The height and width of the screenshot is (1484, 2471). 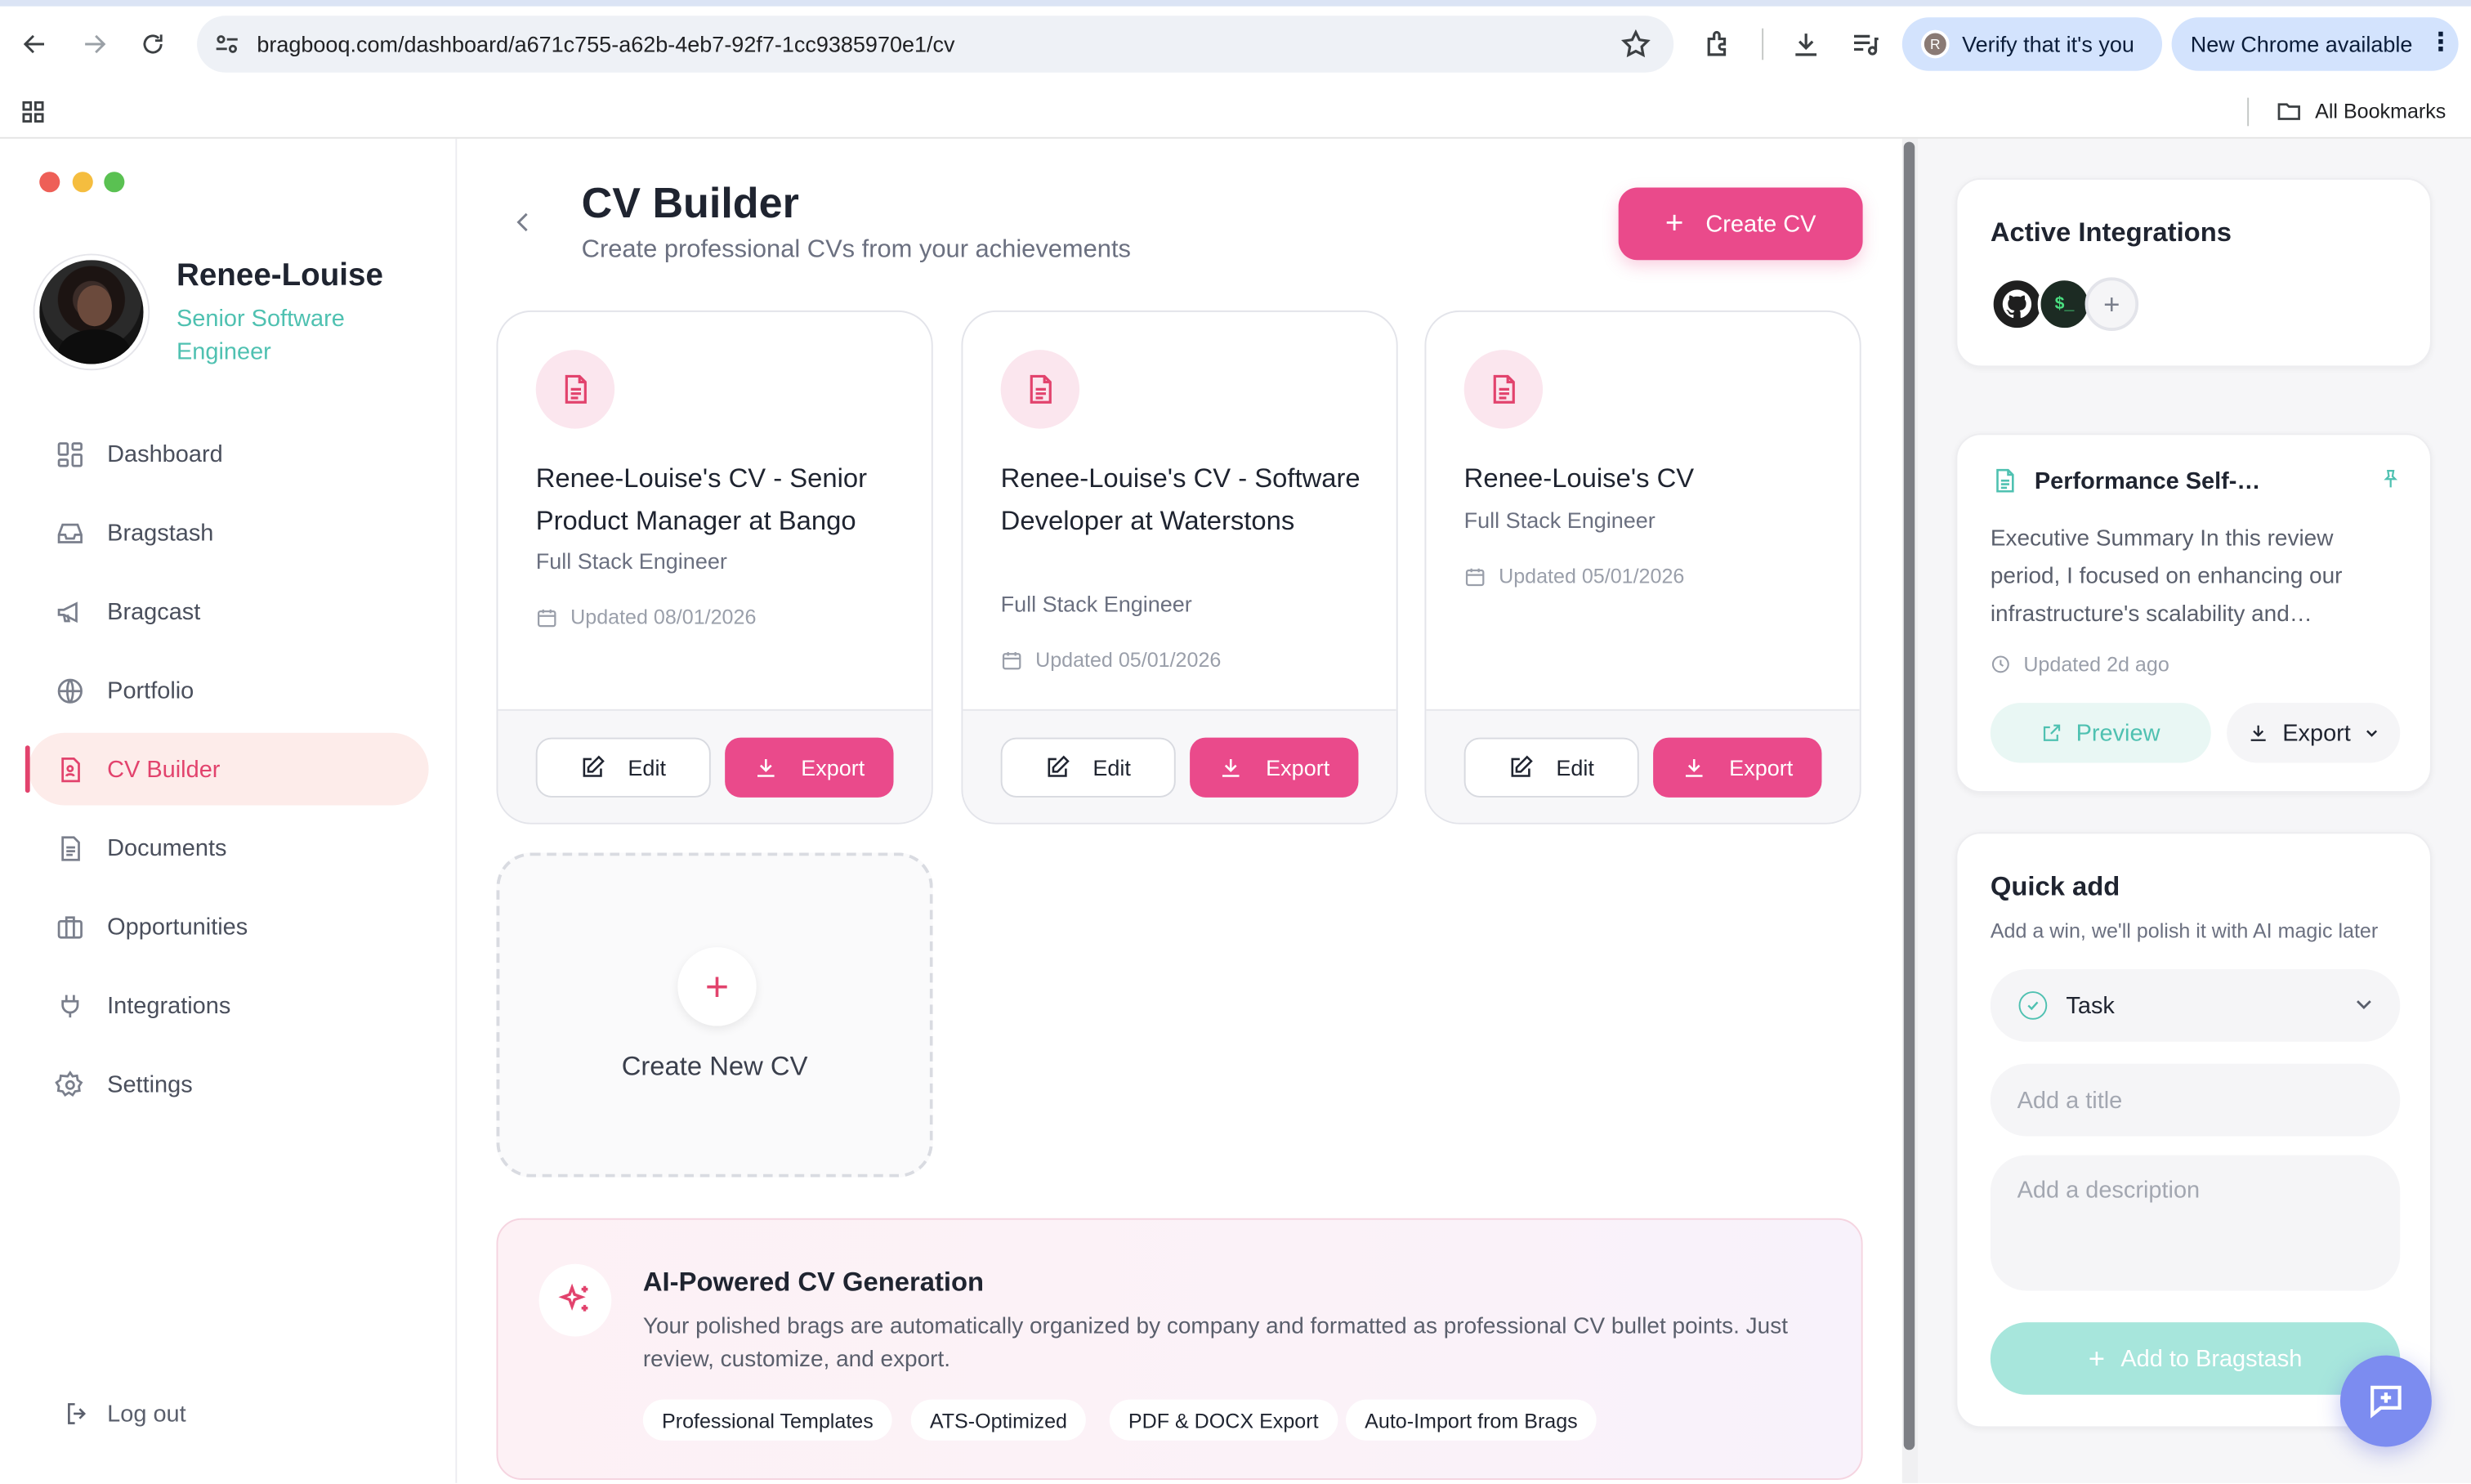 What do you see at coordinates (547, 617) in the screenshot?
I see `calendar-icon` at bounding box center [547, 617].